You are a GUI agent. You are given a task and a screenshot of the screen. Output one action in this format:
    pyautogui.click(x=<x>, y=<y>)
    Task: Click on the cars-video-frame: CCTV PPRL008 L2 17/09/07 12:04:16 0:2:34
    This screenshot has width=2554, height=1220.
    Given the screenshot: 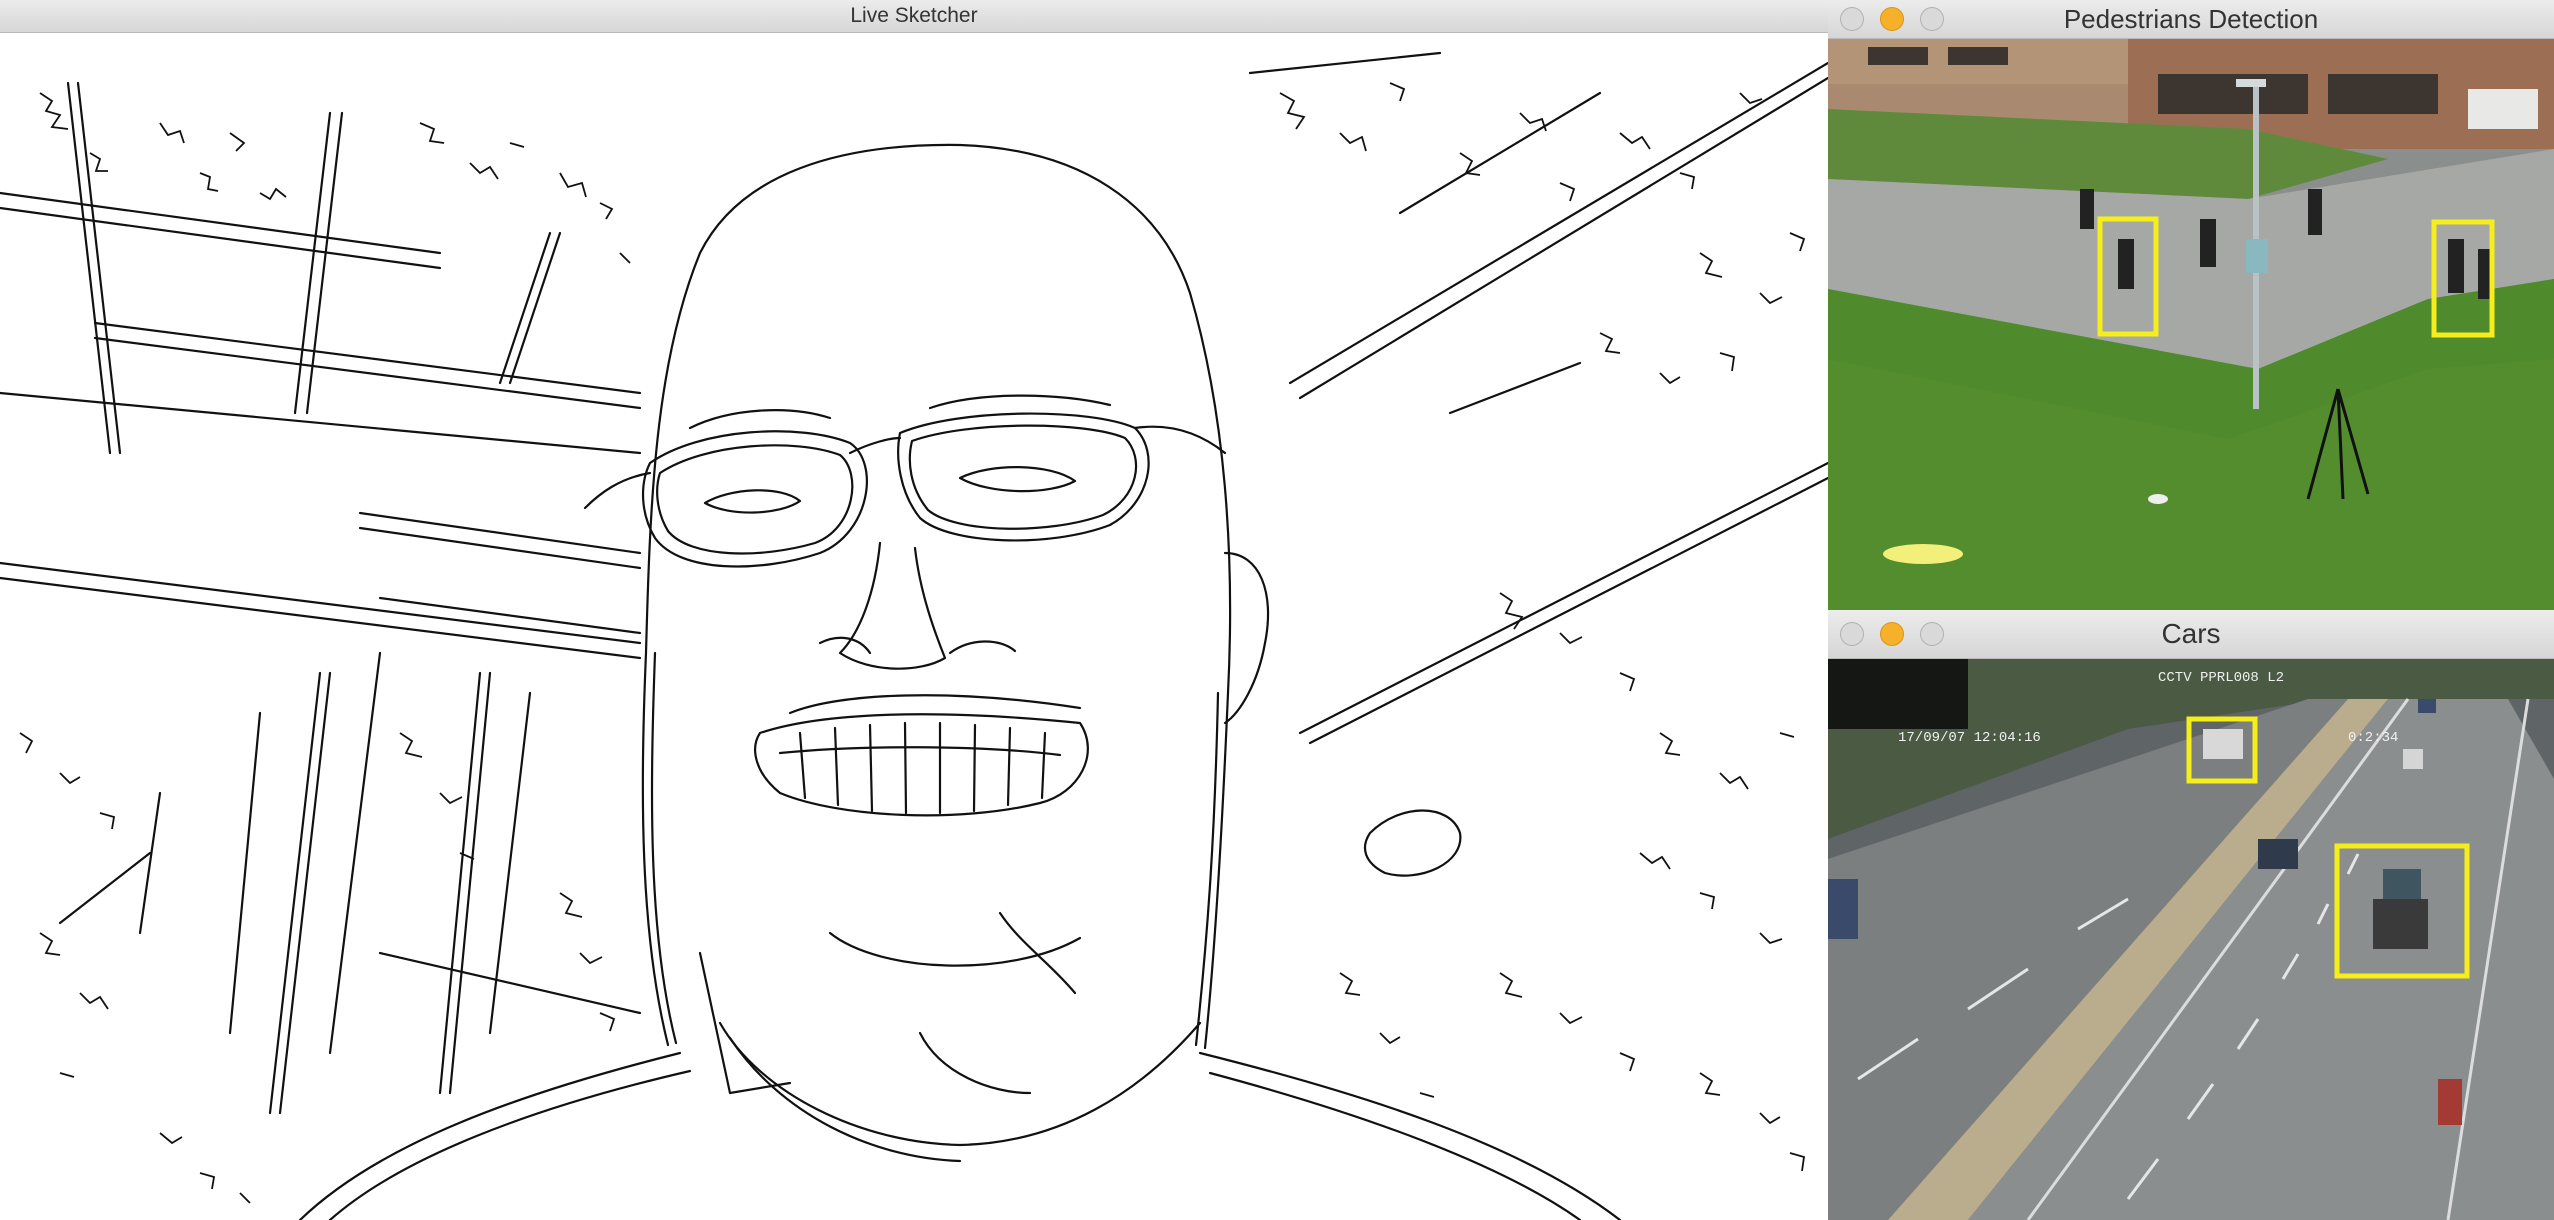 What is the action you would take?
    pyautogui.click(x=2191, y=939)
    